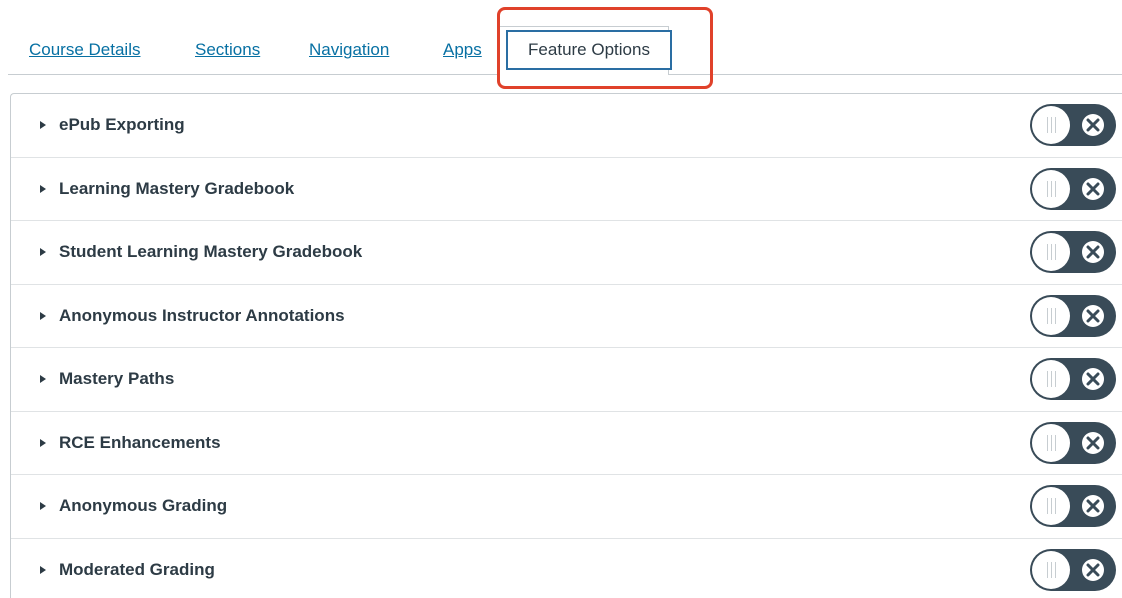  What do you see at coordinates (85, 50) in the screenshot?
I see `tab-course-details: Course Details` at bounding box center [85, 50].